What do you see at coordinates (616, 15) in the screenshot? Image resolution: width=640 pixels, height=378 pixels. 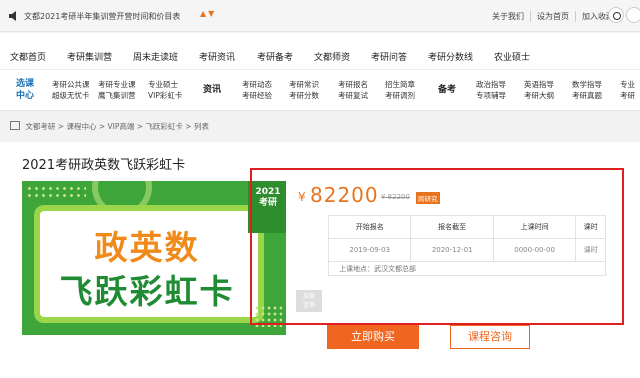 I see `weibo-icon` at bounding box center [616, 15].